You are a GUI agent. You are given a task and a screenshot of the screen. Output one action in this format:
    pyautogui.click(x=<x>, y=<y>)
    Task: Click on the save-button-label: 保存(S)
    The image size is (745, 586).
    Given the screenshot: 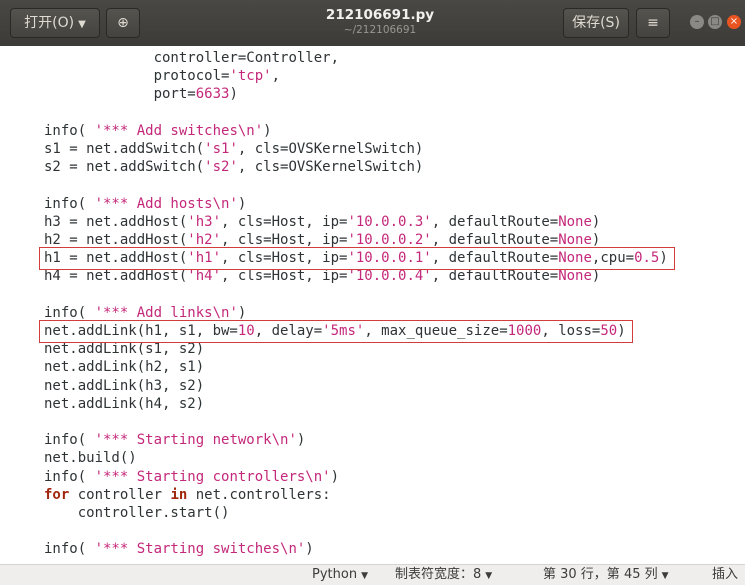 What is the action you would take?
    pyautogui.click(x=596, y=23)
    